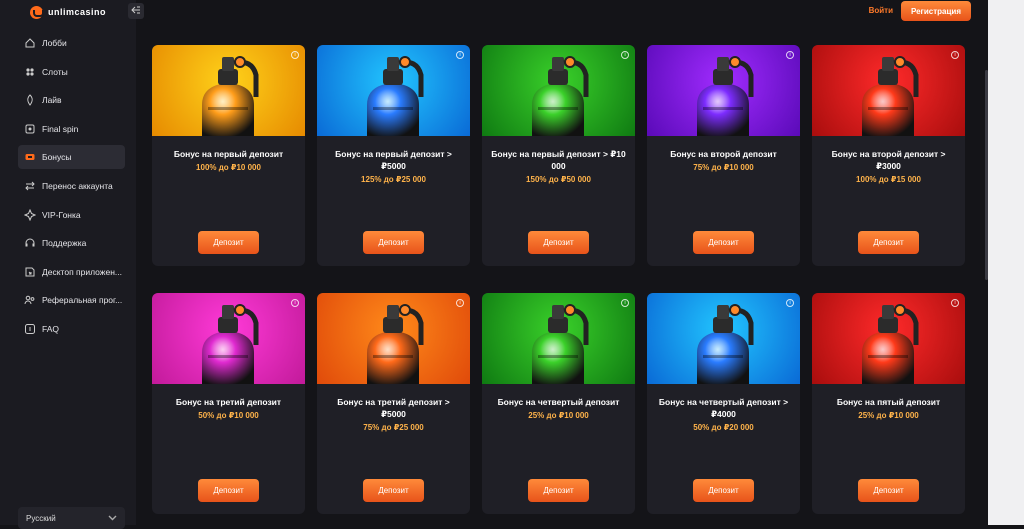 This screenshot has height=529, width=1024. I want to click on sidebar-item-label: Final spin, so click(60, 128).